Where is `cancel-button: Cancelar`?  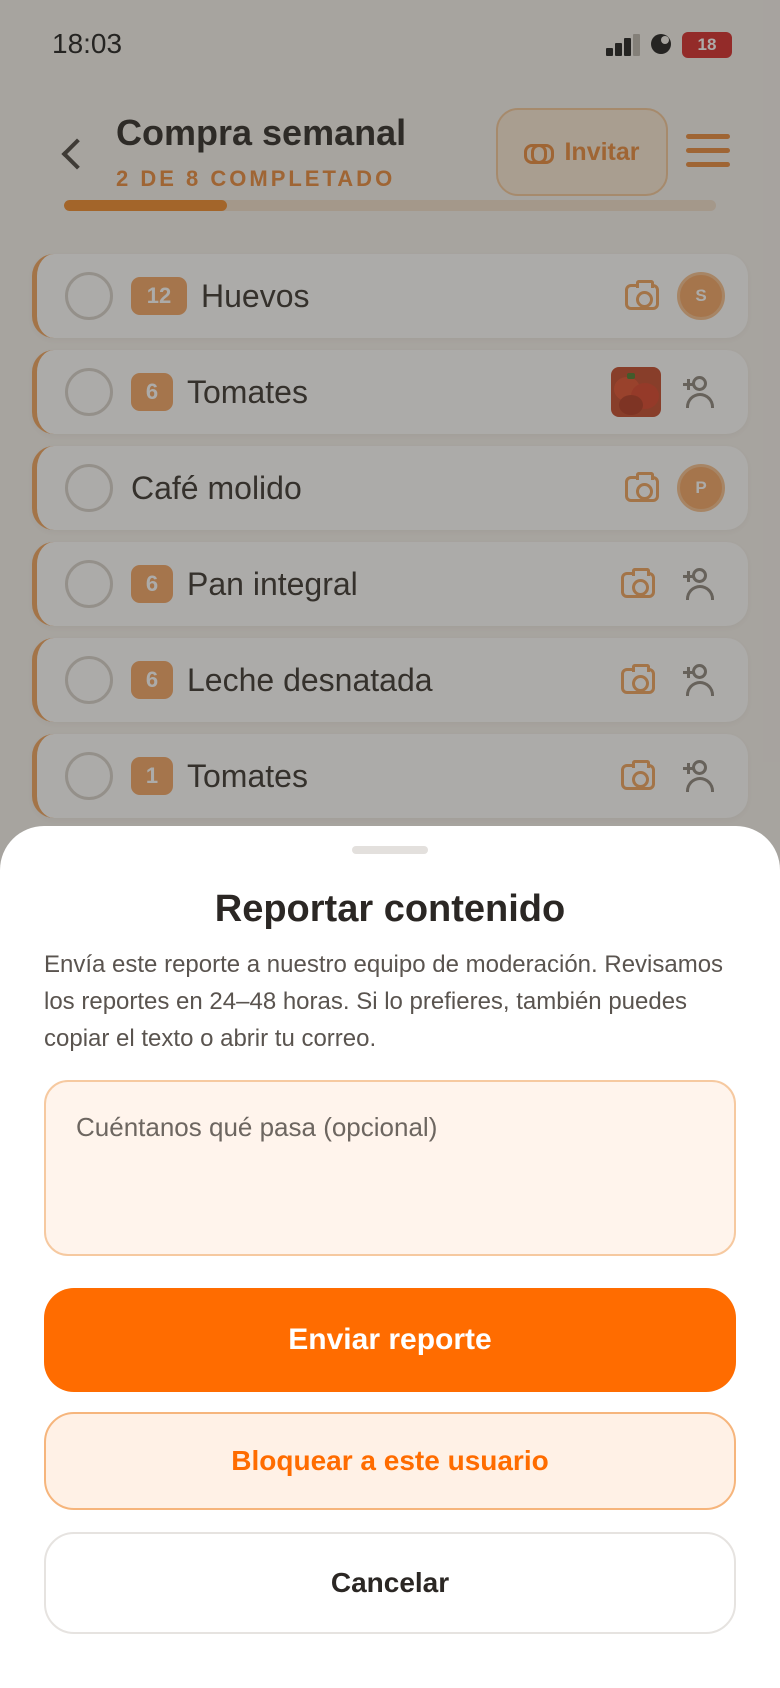 cancel-button: Cancelar is located at coordinates (390, 1583).